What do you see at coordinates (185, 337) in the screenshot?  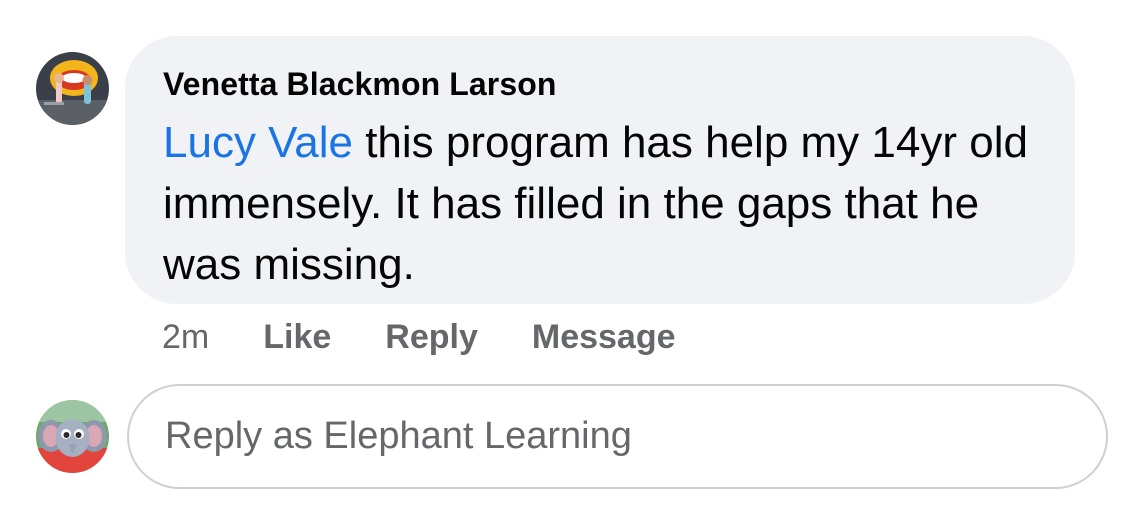 I see `comment-timestamp: 2m` at bounding box center [185, 337].